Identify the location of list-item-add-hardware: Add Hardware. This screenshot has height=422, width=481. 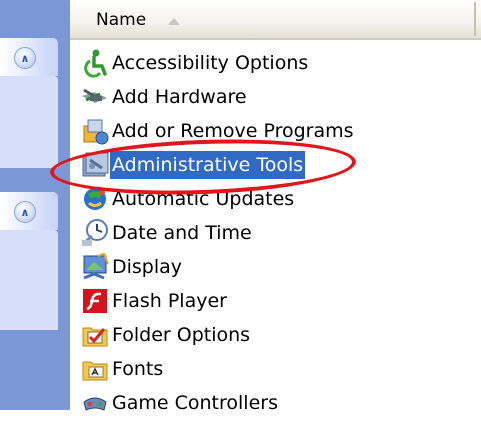
(280, 97).